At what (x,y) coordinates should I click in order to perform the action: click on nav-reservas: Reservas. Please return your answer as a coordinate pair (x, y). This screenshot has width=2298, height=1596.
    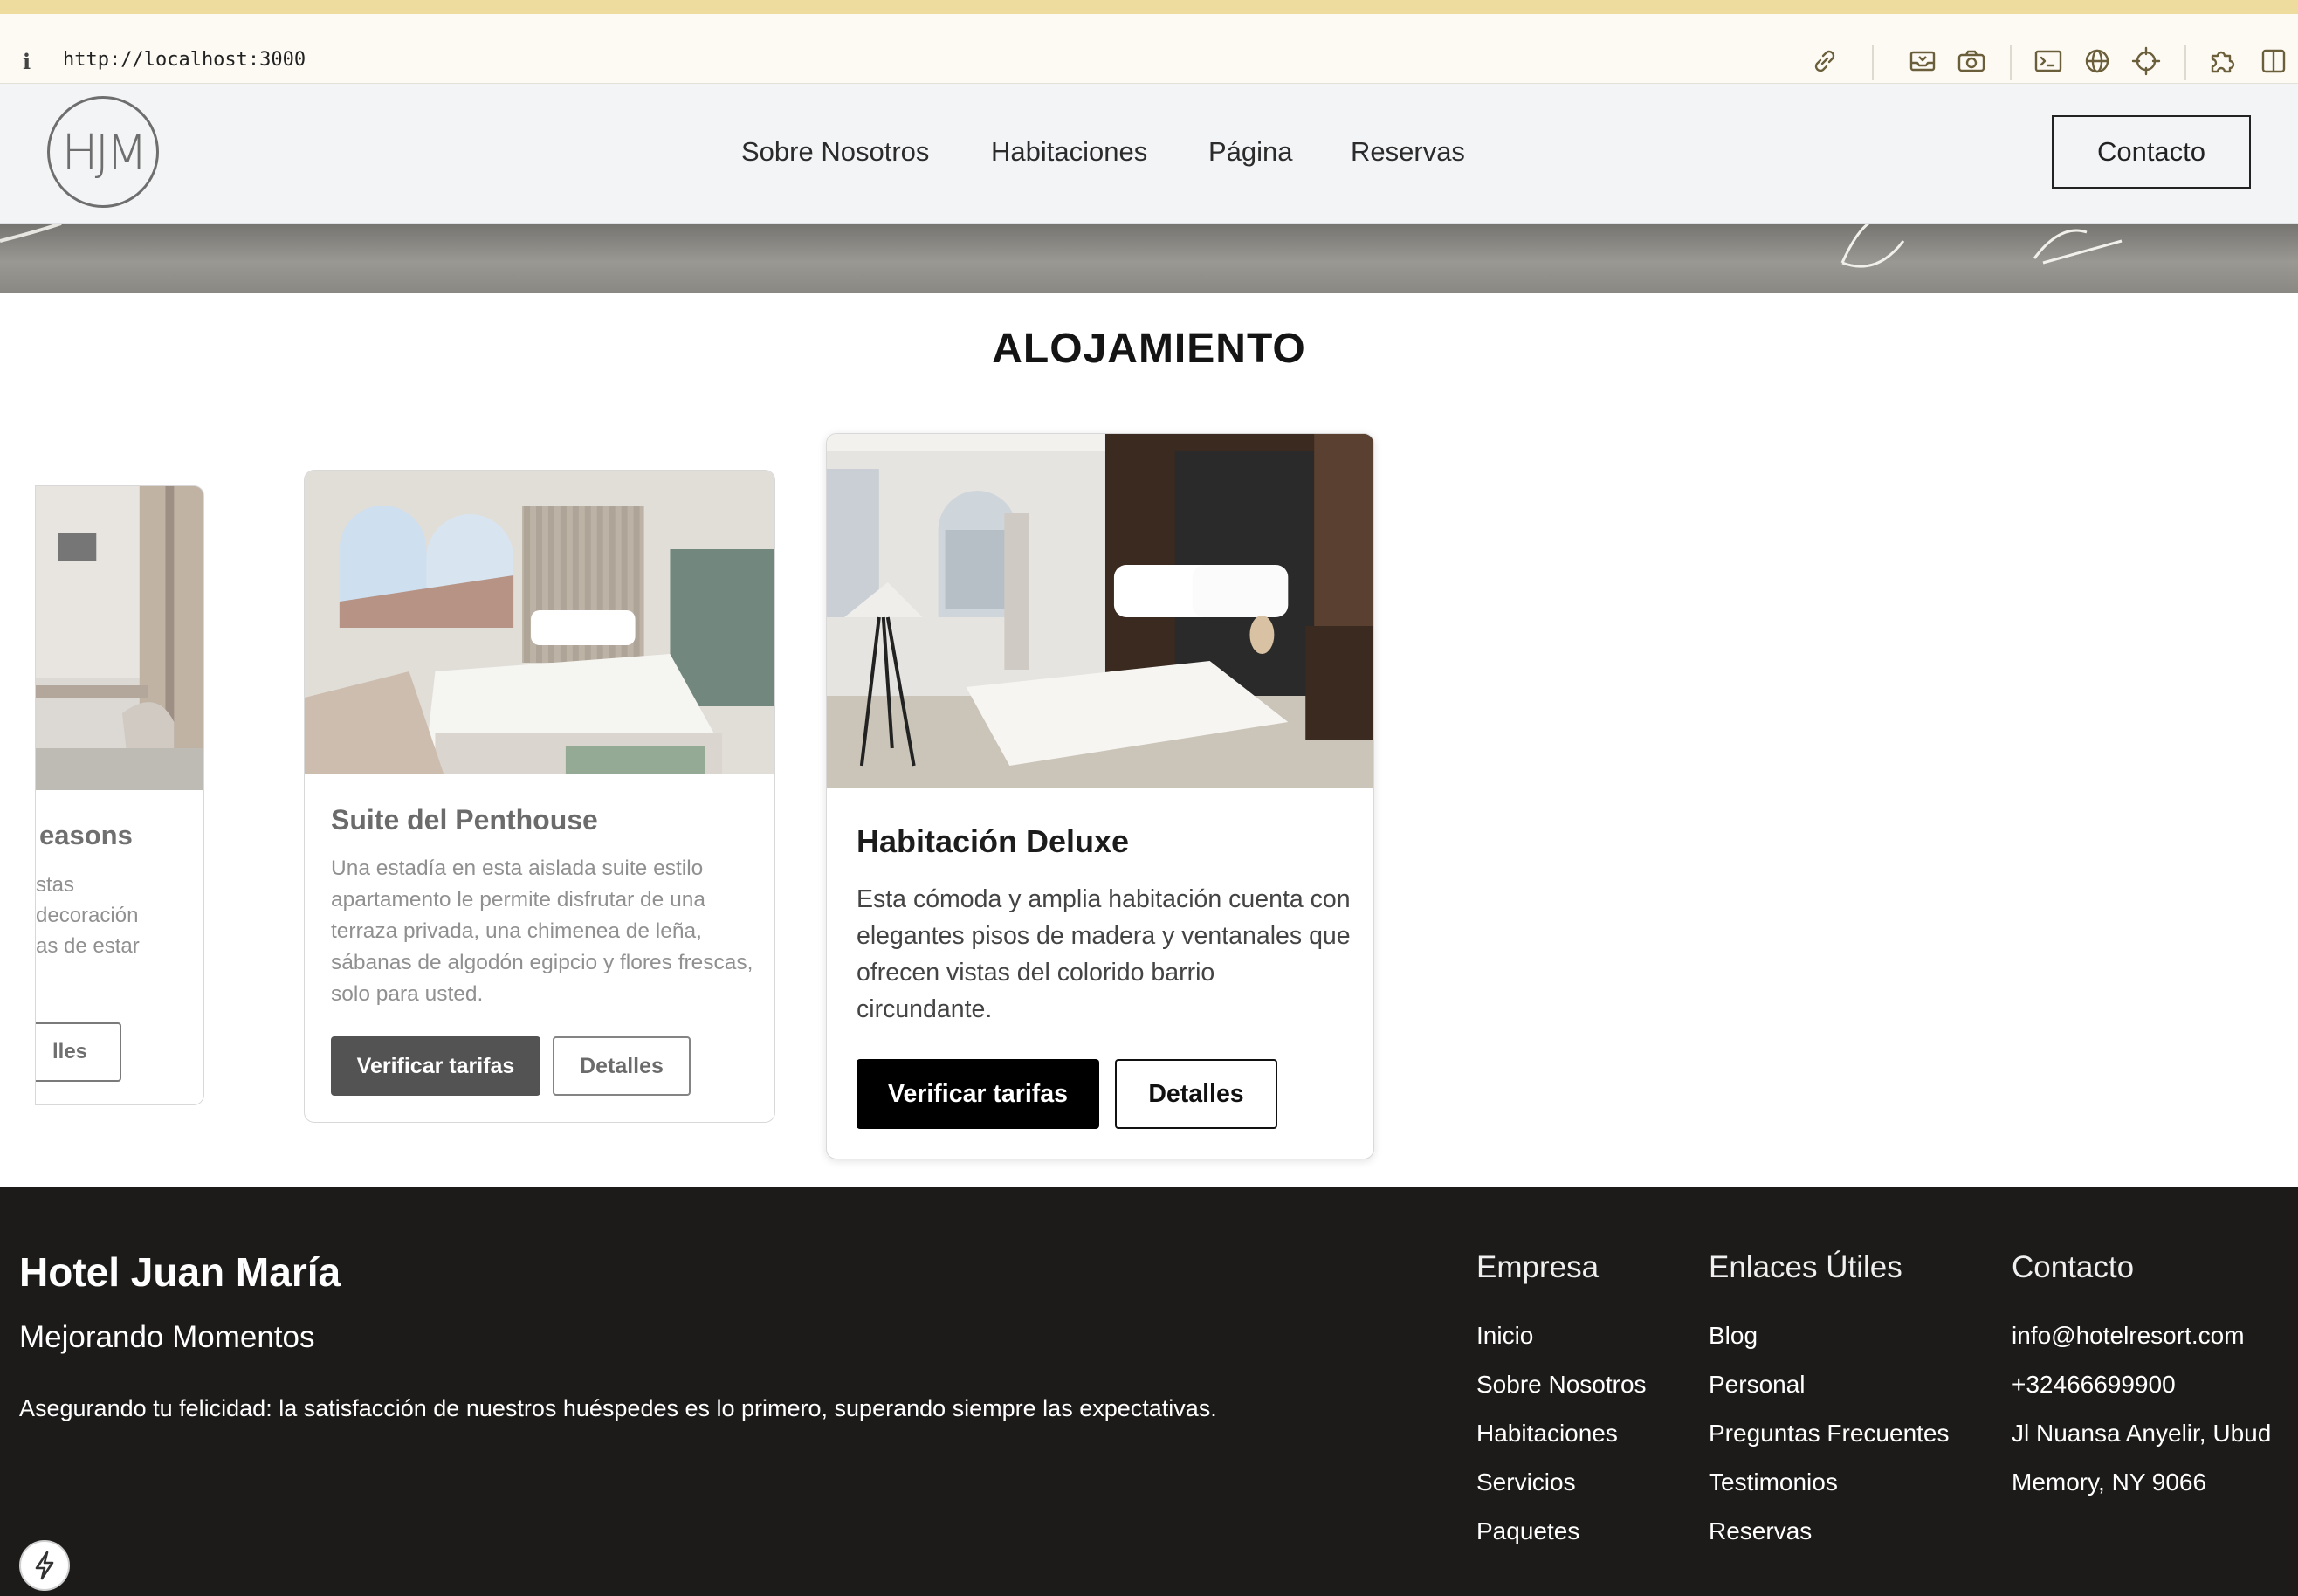
    Looking at the image, I should click on (1408, 152).